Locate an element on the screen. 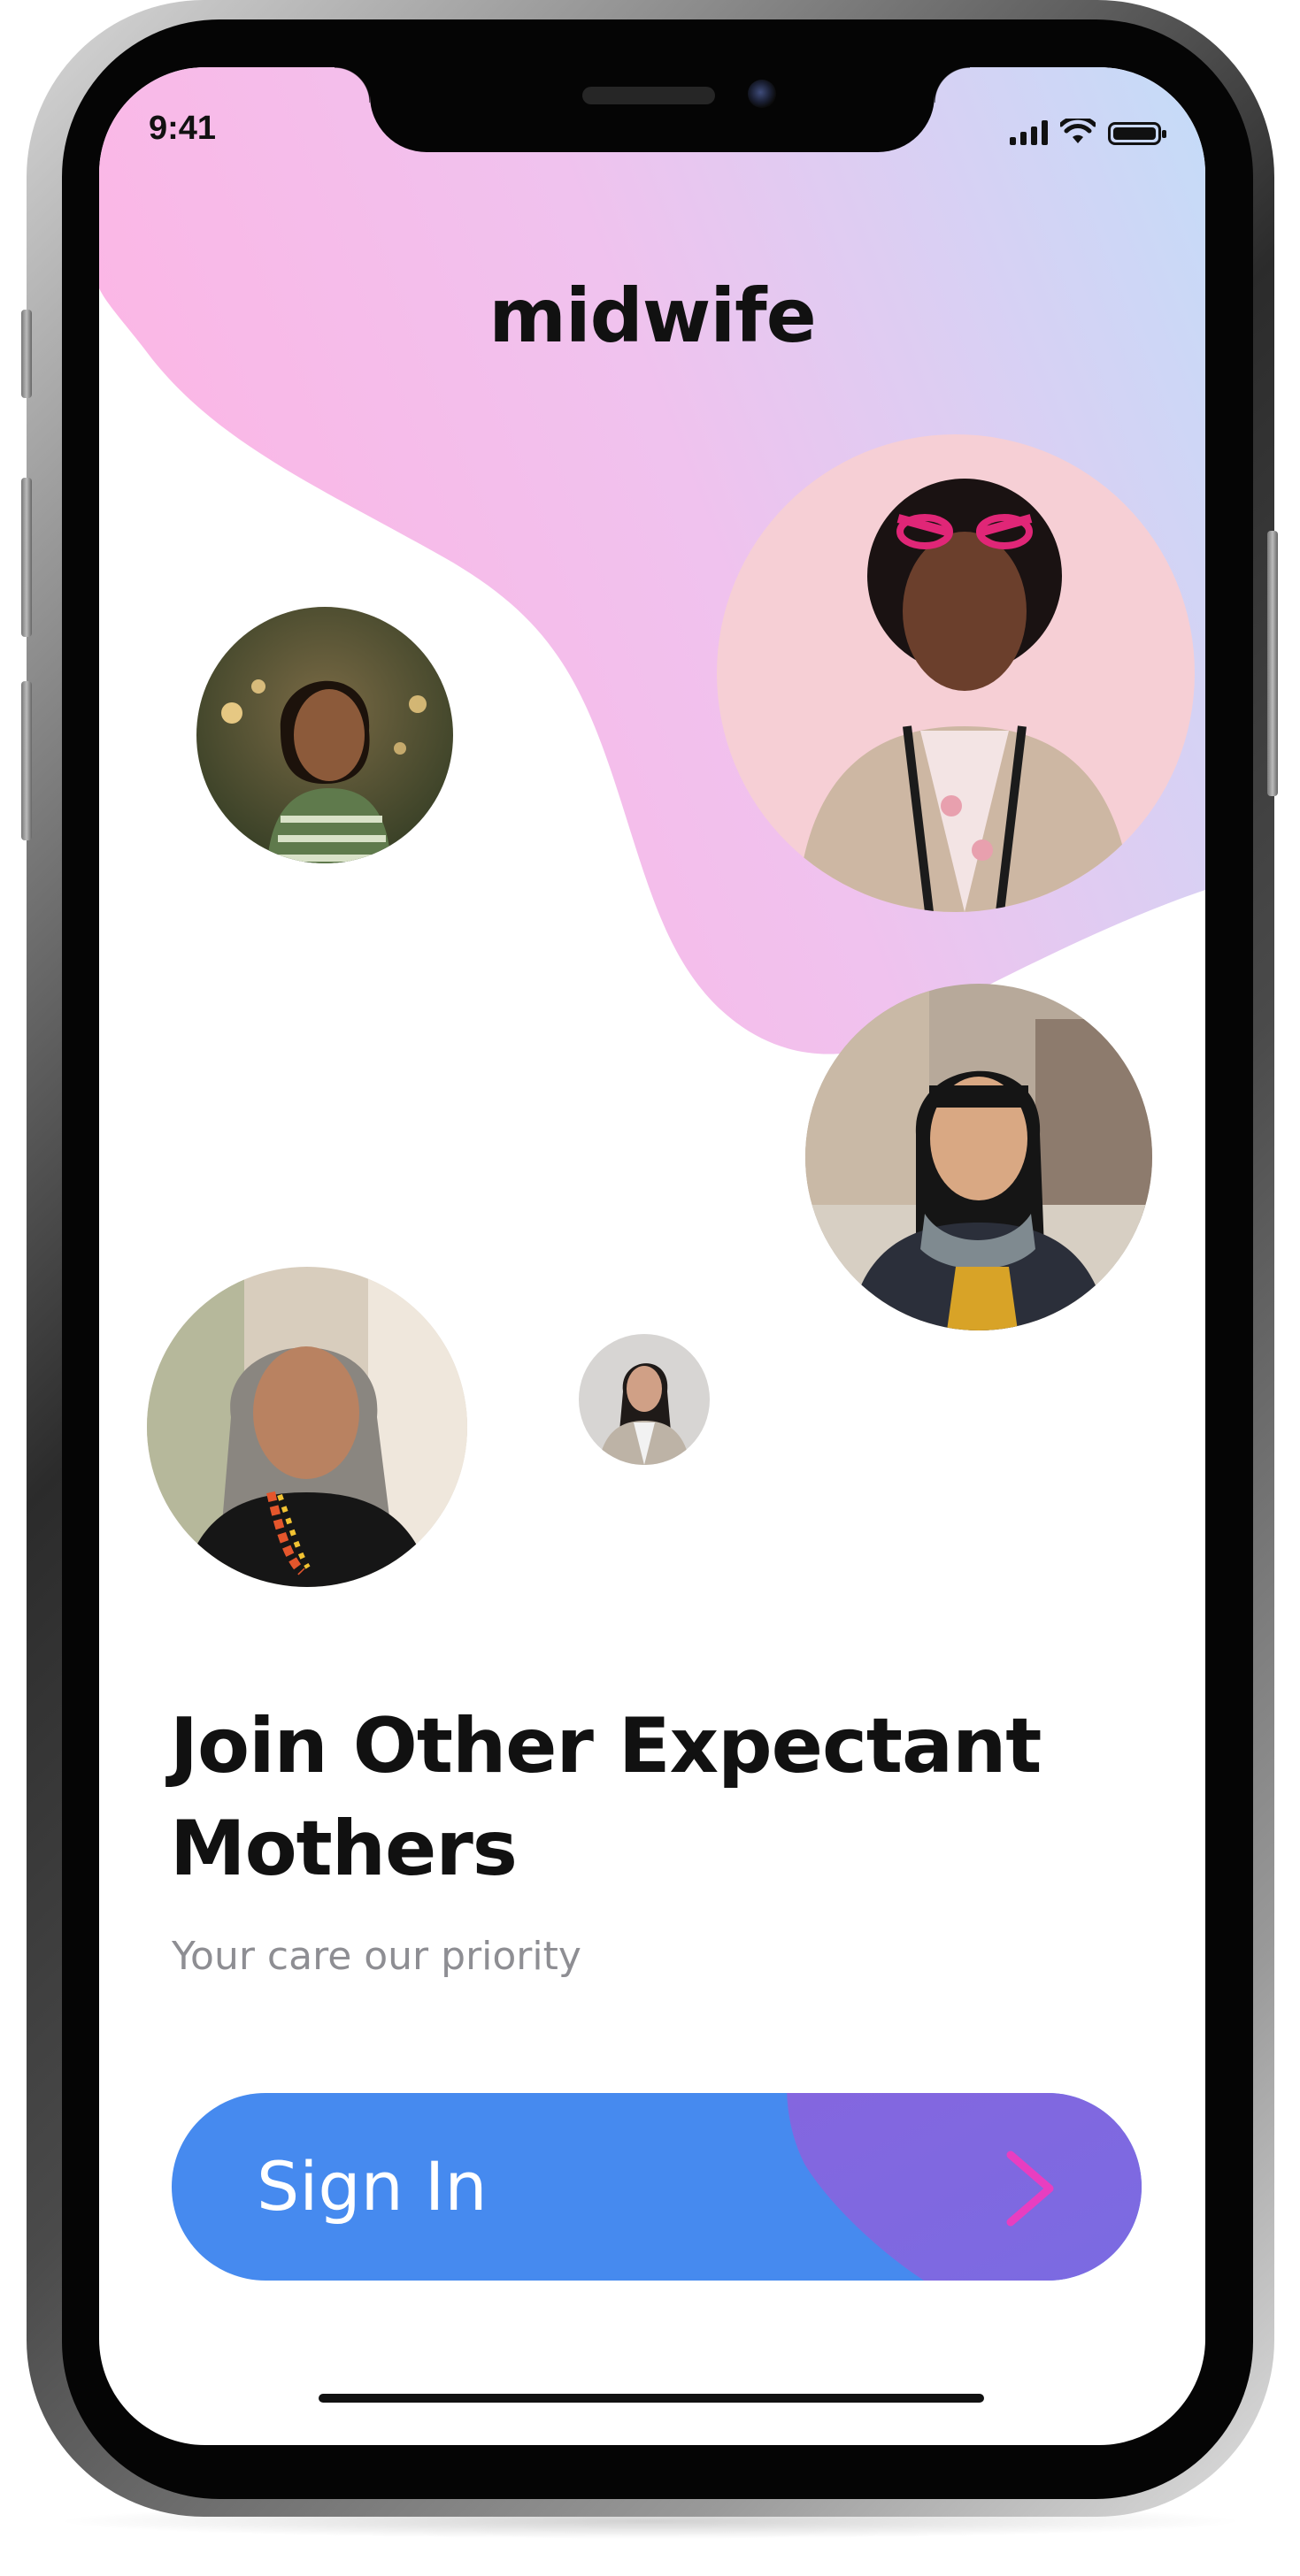 The height and width of the screenshot is (2576, 1300). silent-switch is located at coordinates (26, 354).